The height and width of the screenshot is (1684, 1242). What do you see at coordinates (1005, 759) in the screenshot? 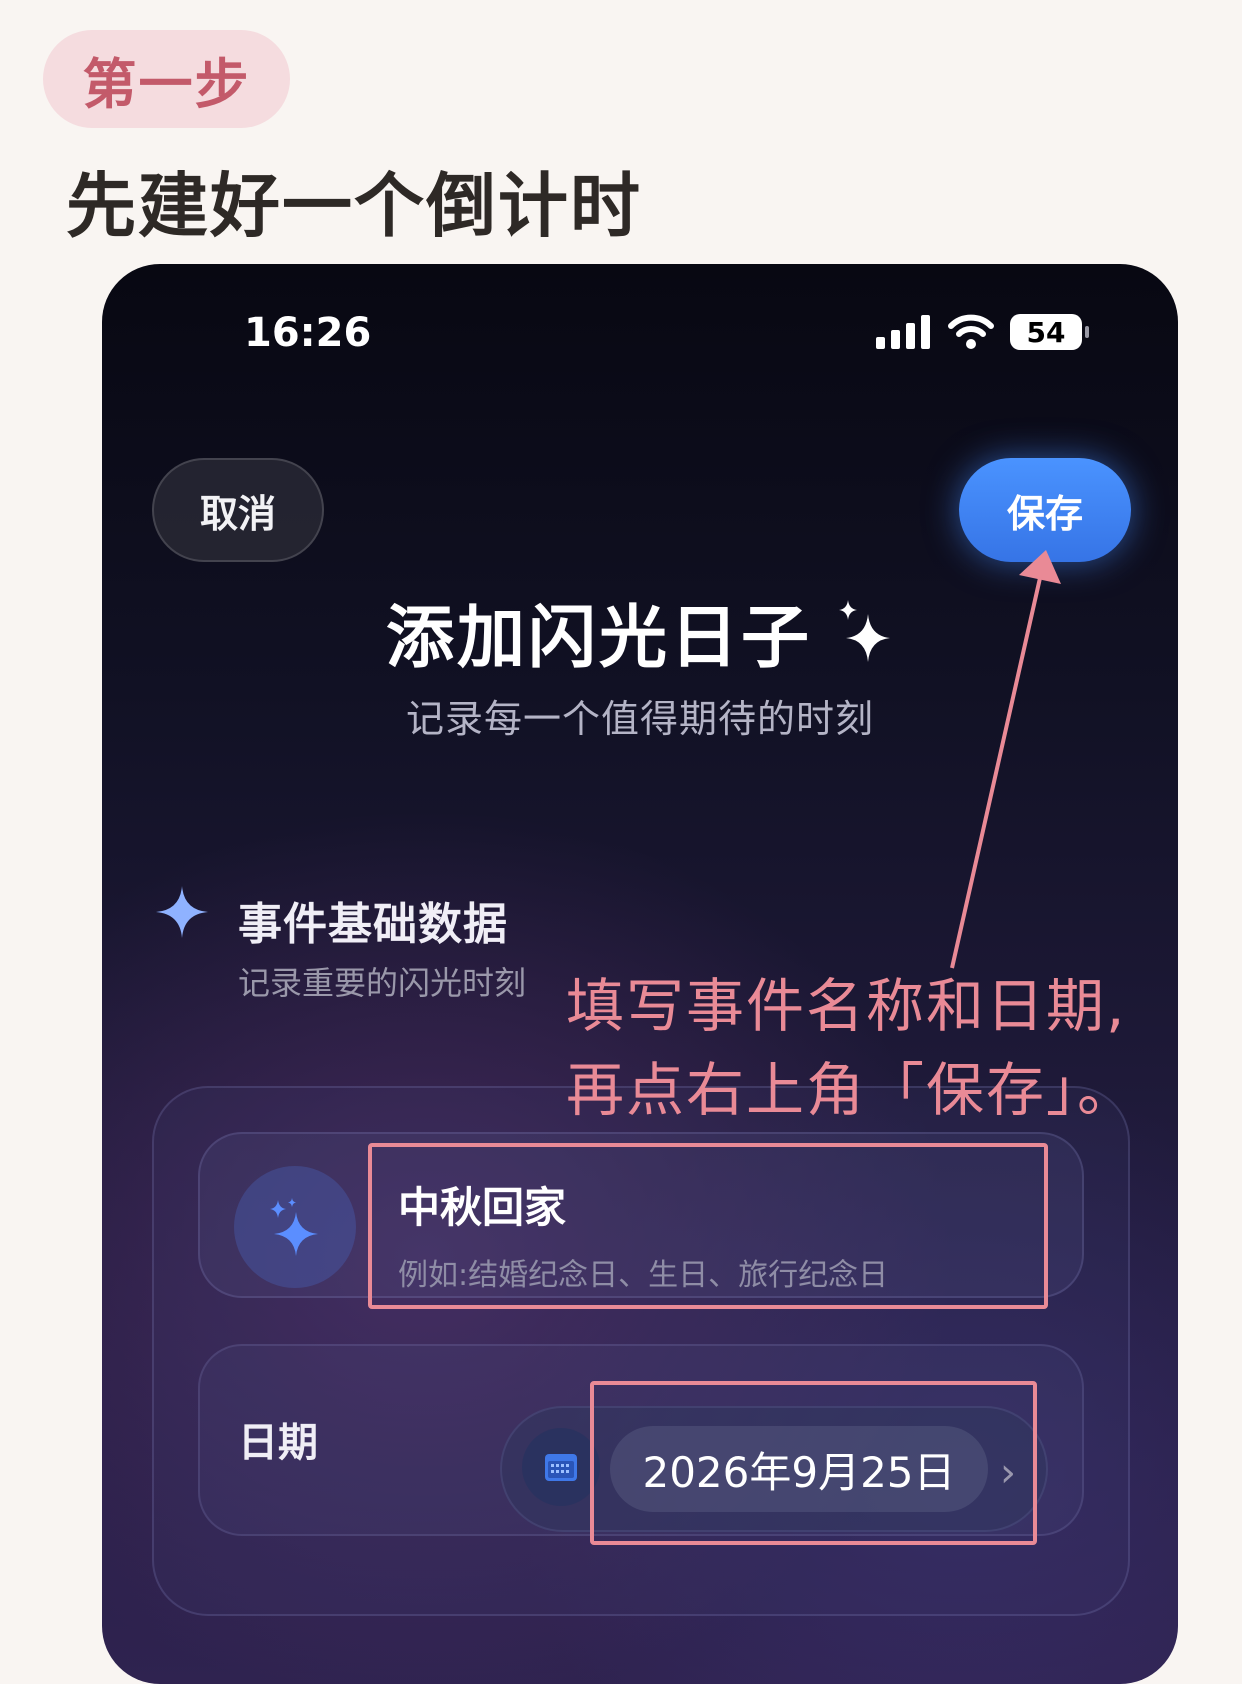
I see `annotation-arrow` at bounding box center [1005, 759].